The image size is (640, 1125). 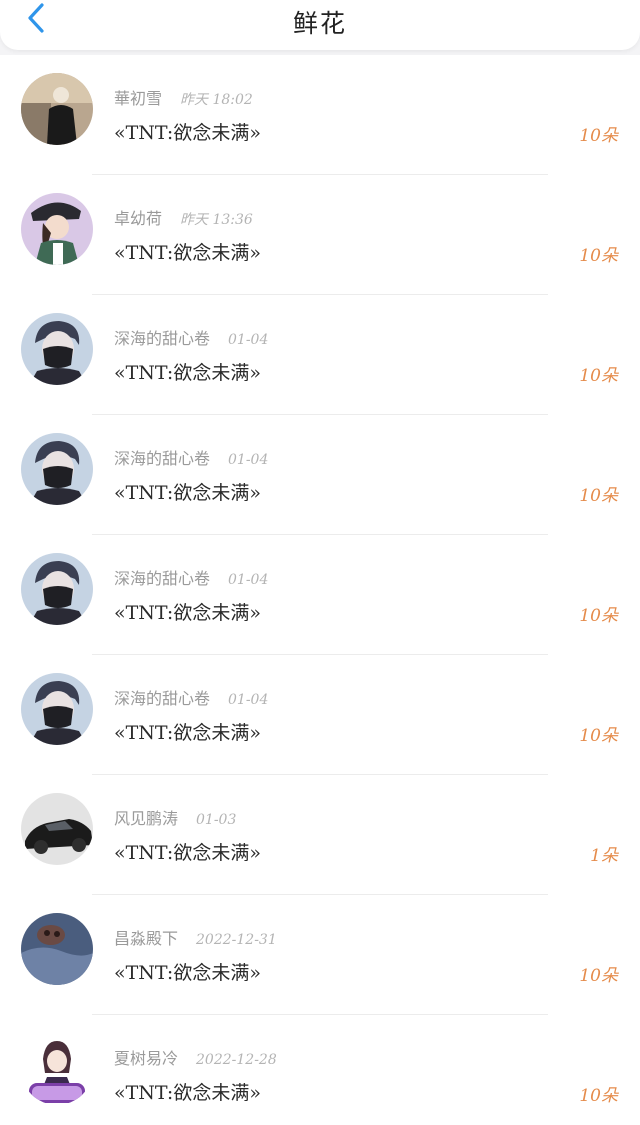 What do you see at coordinates (320, 1070) in the screenshot?
I see `list-item: 夏树易冷 2022-12-28 «TNT:欲念未满» 10朵` at bounding box center [320, 1070].